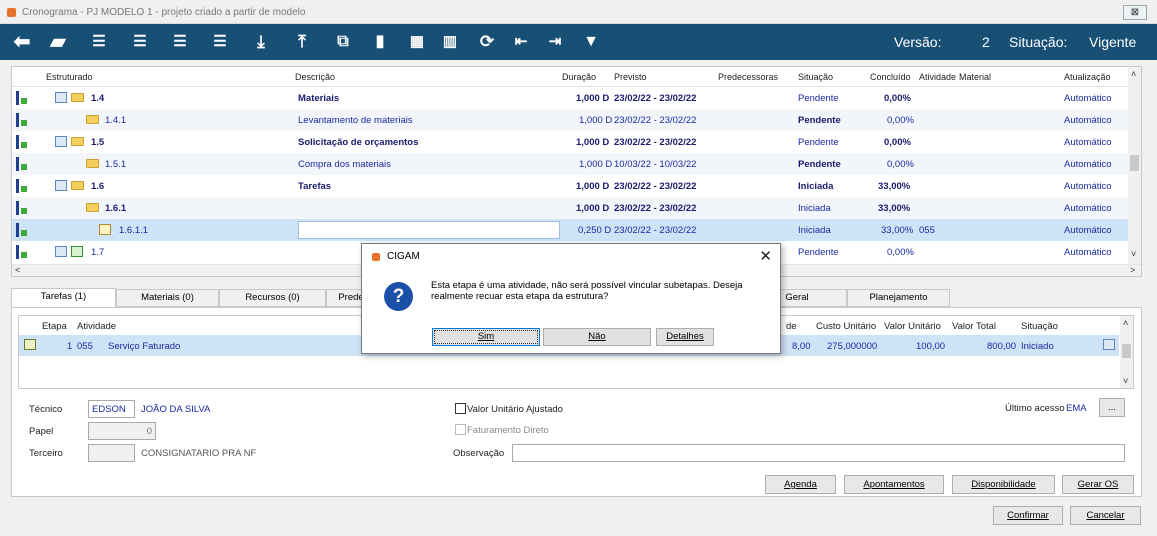 This screenshot has width=1157, height=536. I want to click on row-sit: Pendente, so click(819, 120).